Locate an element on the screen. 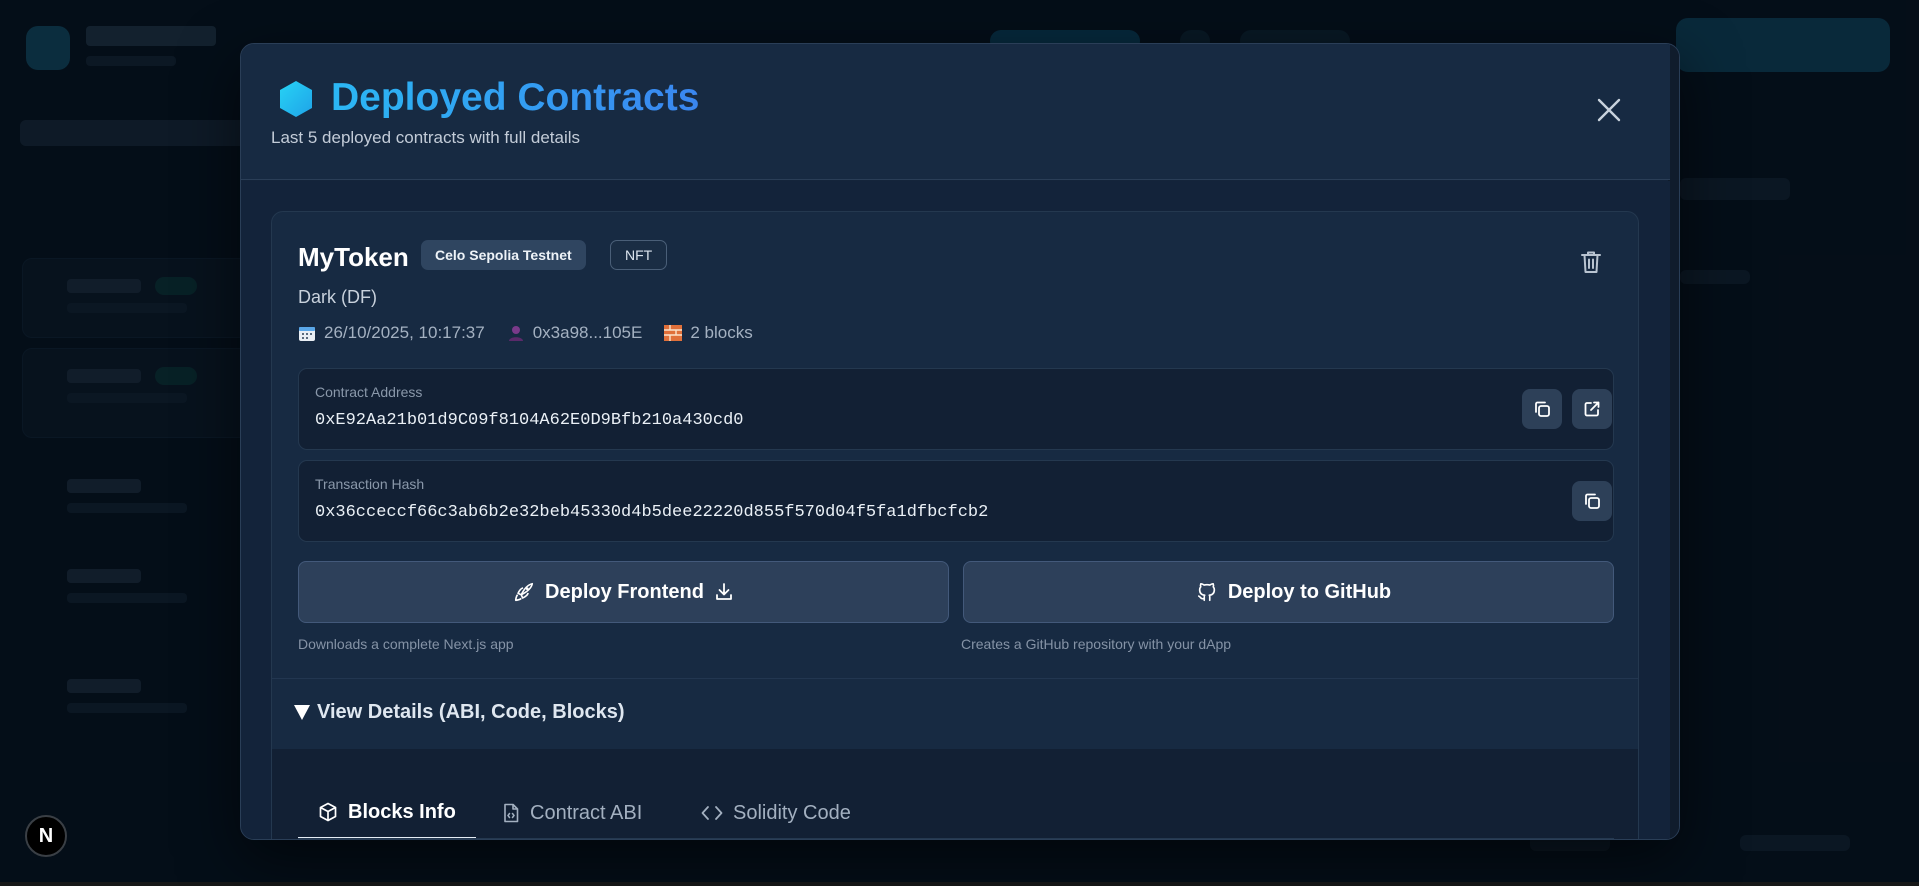 The width and height of the screenshot is (1919, 886). copy-tx-hash-button is located at coordinates (1592, 501).